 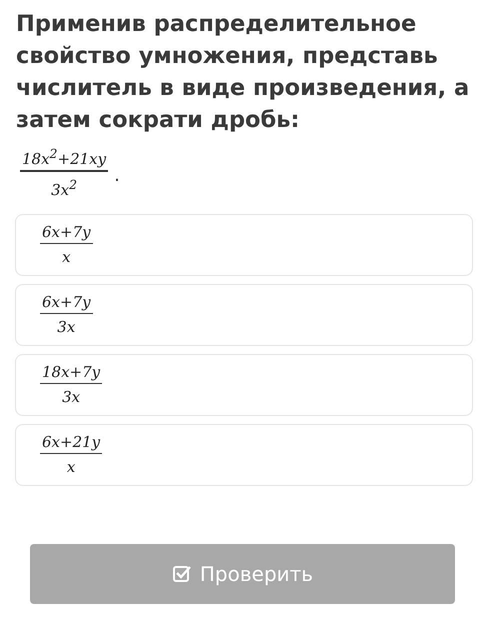 What do you see at coordinates (182, 574) in the screenshot?
I see `checkbox-icon` at bounding box center [182, 574].